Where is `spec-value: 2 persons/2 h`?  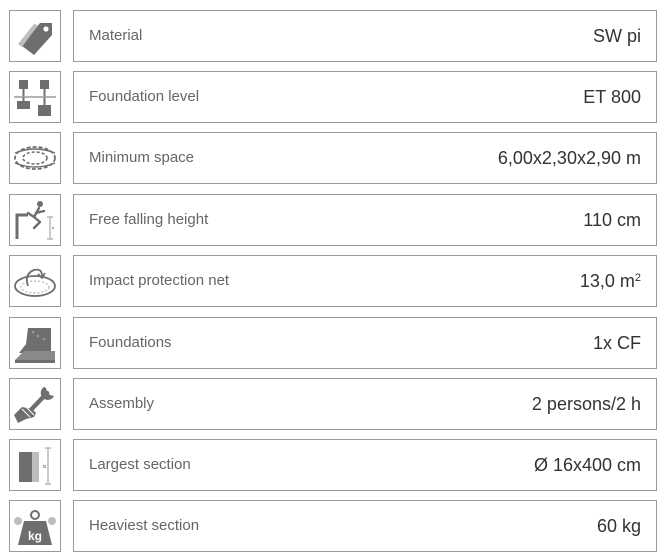
spec-value: 2 persons/2 h is located at coordinates (586, 404).